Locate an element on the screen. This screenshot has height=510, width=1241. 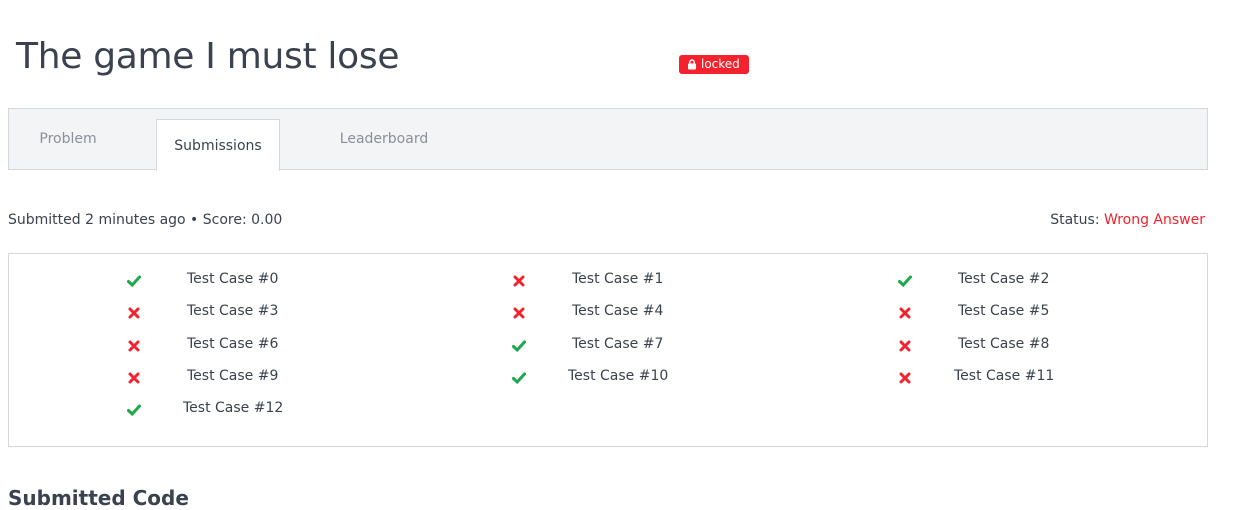
test-case-item: Test Case #6 is located at coordinates (247, 346).